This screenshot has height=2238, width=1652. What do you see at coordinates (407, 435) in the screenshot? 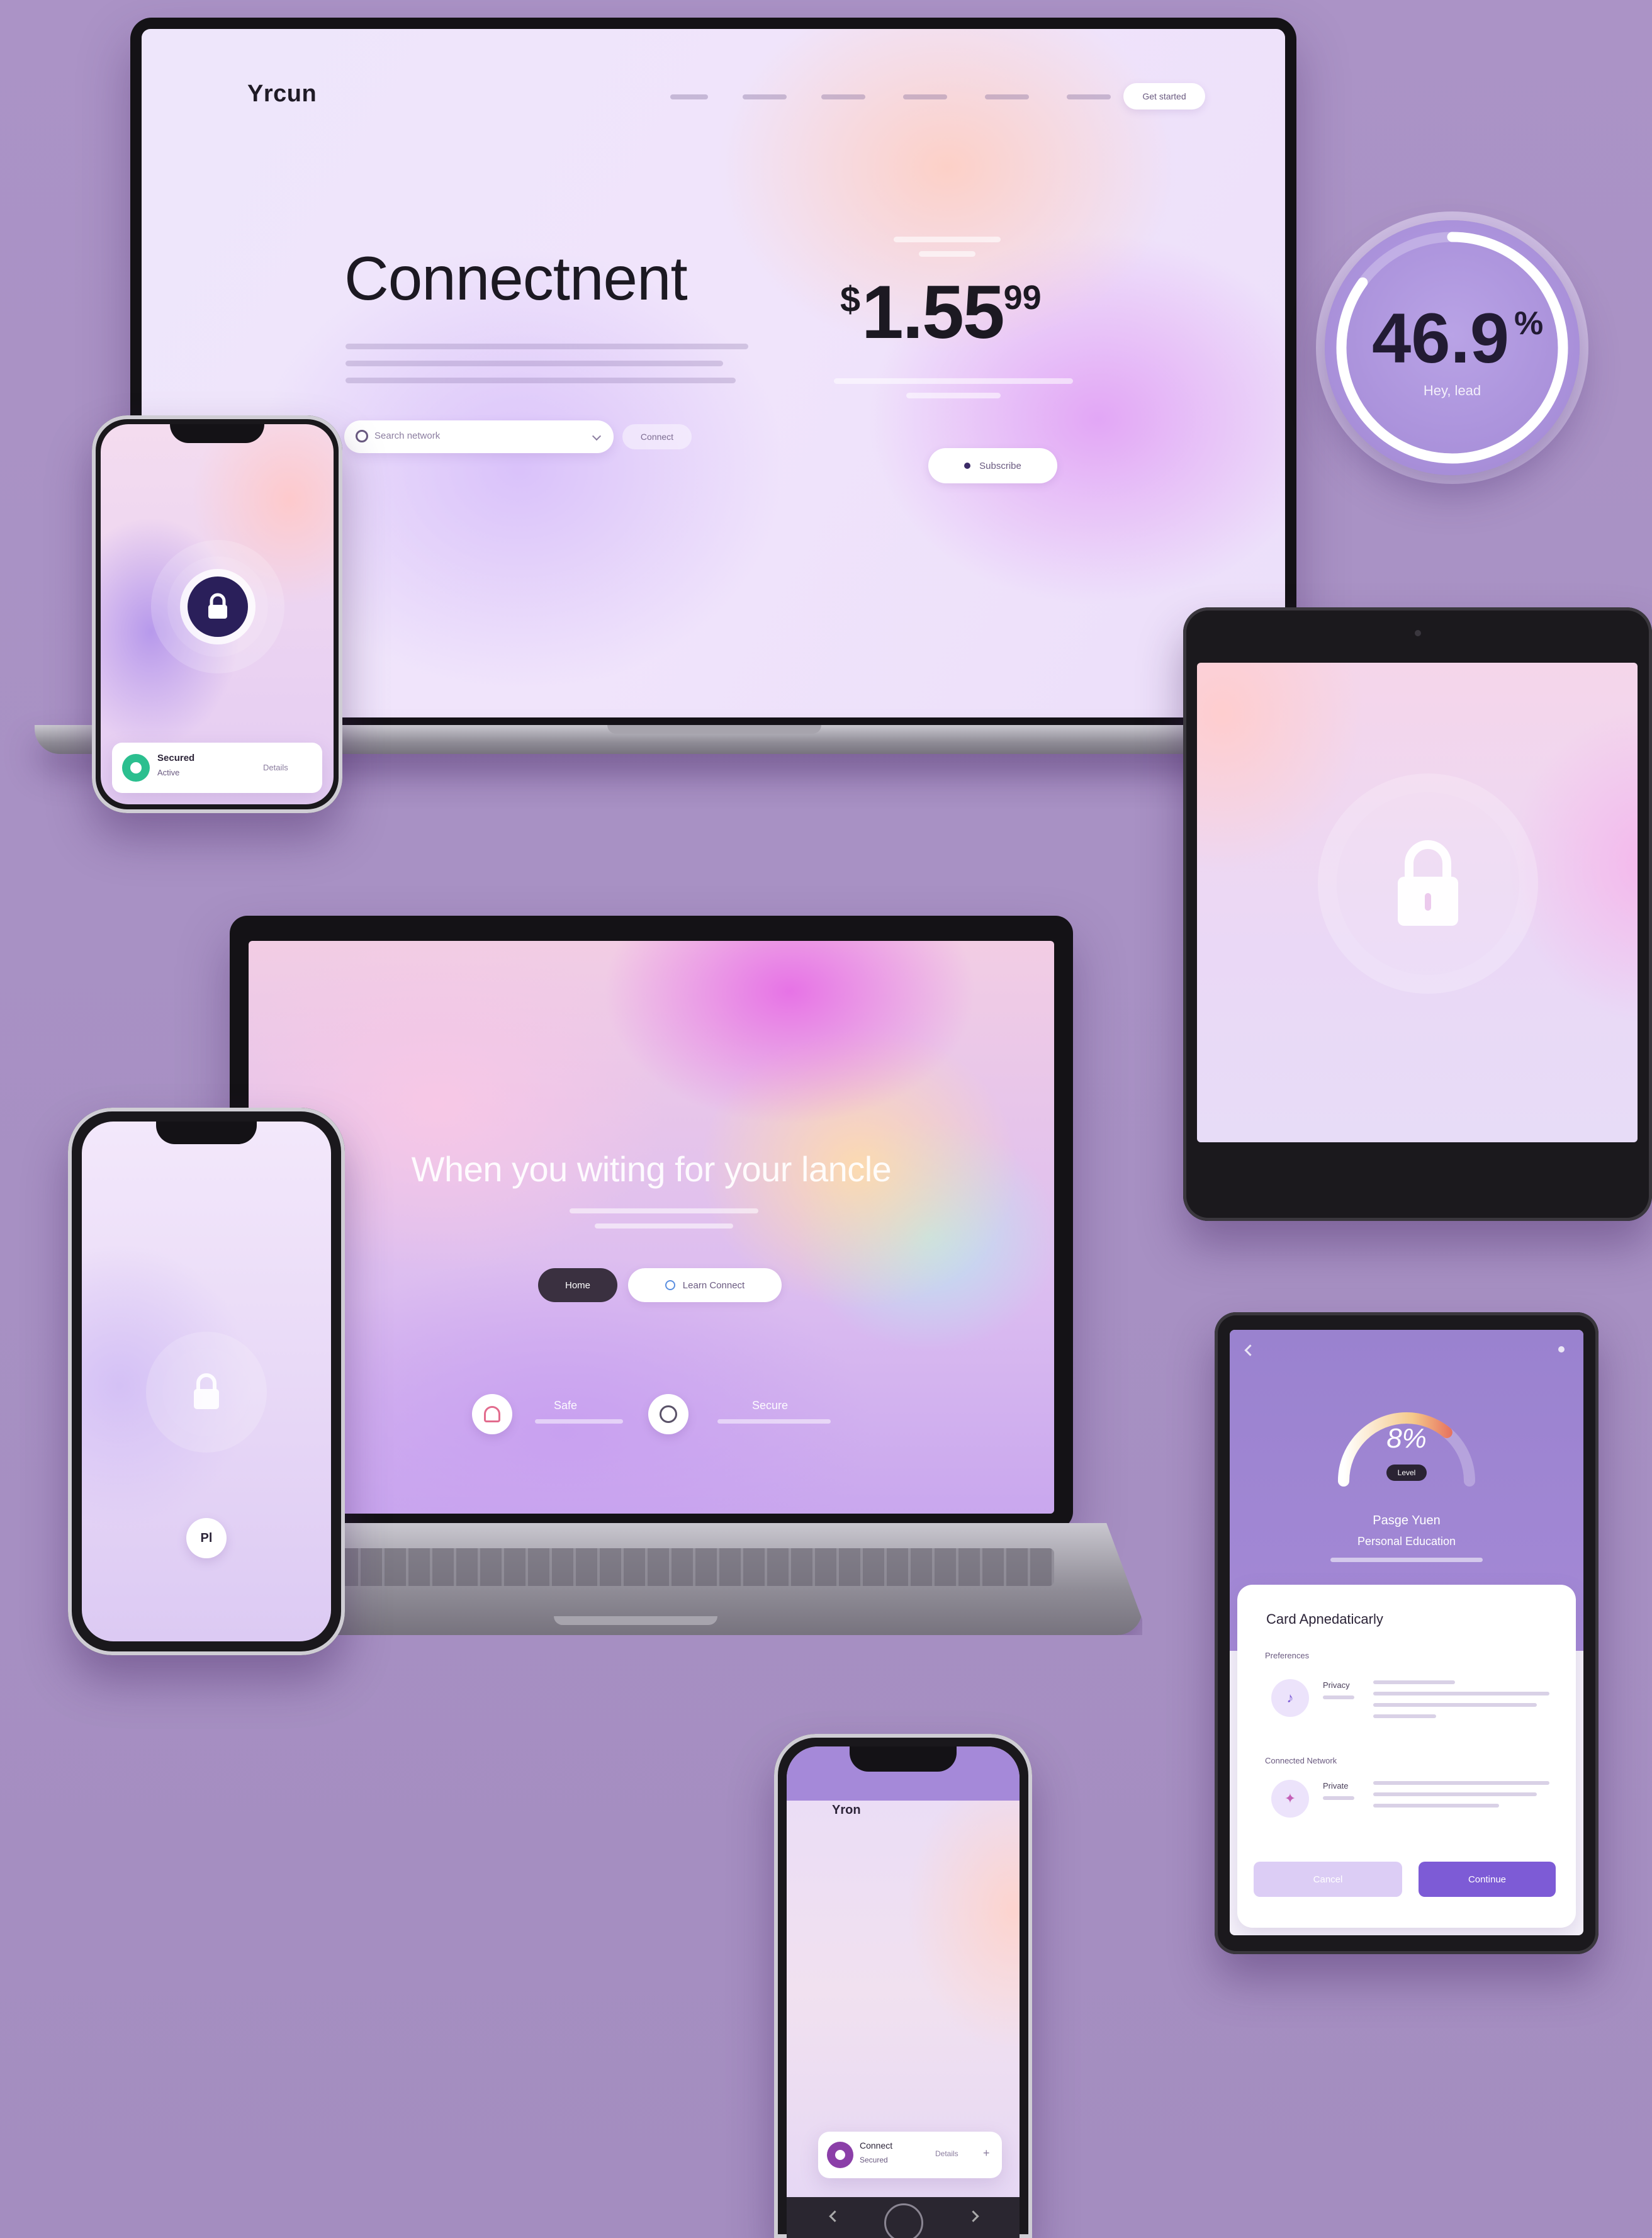
I see `search-placeholder: Search network` at bounding box center [407, 435].